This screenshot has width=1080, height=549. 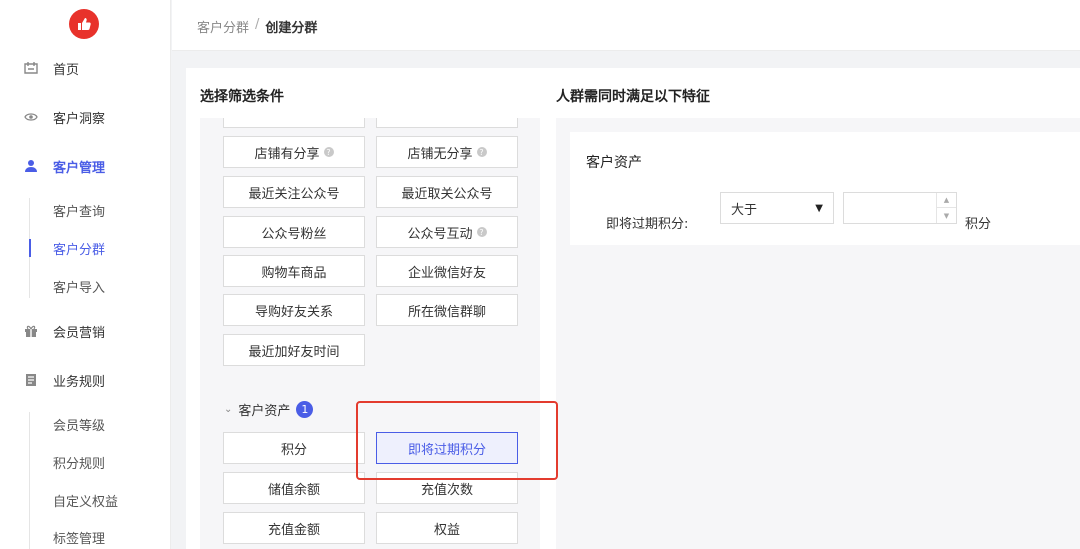 I want to click on filter-label: 所在微信群聊, so click(x=446, y=312).